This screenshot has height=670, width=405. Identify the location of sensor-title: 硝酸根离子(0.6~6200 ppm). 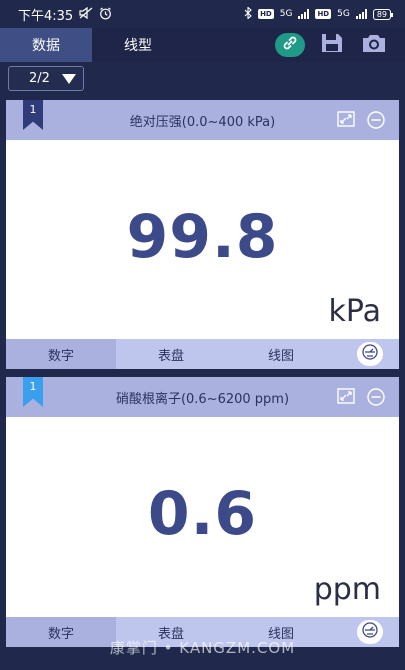
(202, 399).